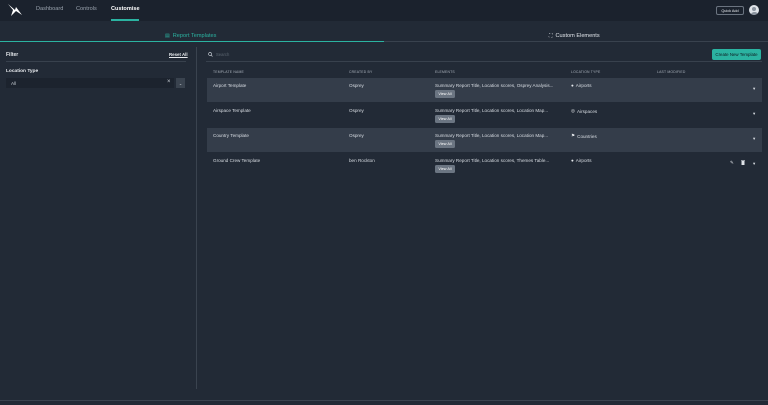  Describe the element at coordinates (14, 83) in the screenshot. I see `location-type-value: All` at that location.